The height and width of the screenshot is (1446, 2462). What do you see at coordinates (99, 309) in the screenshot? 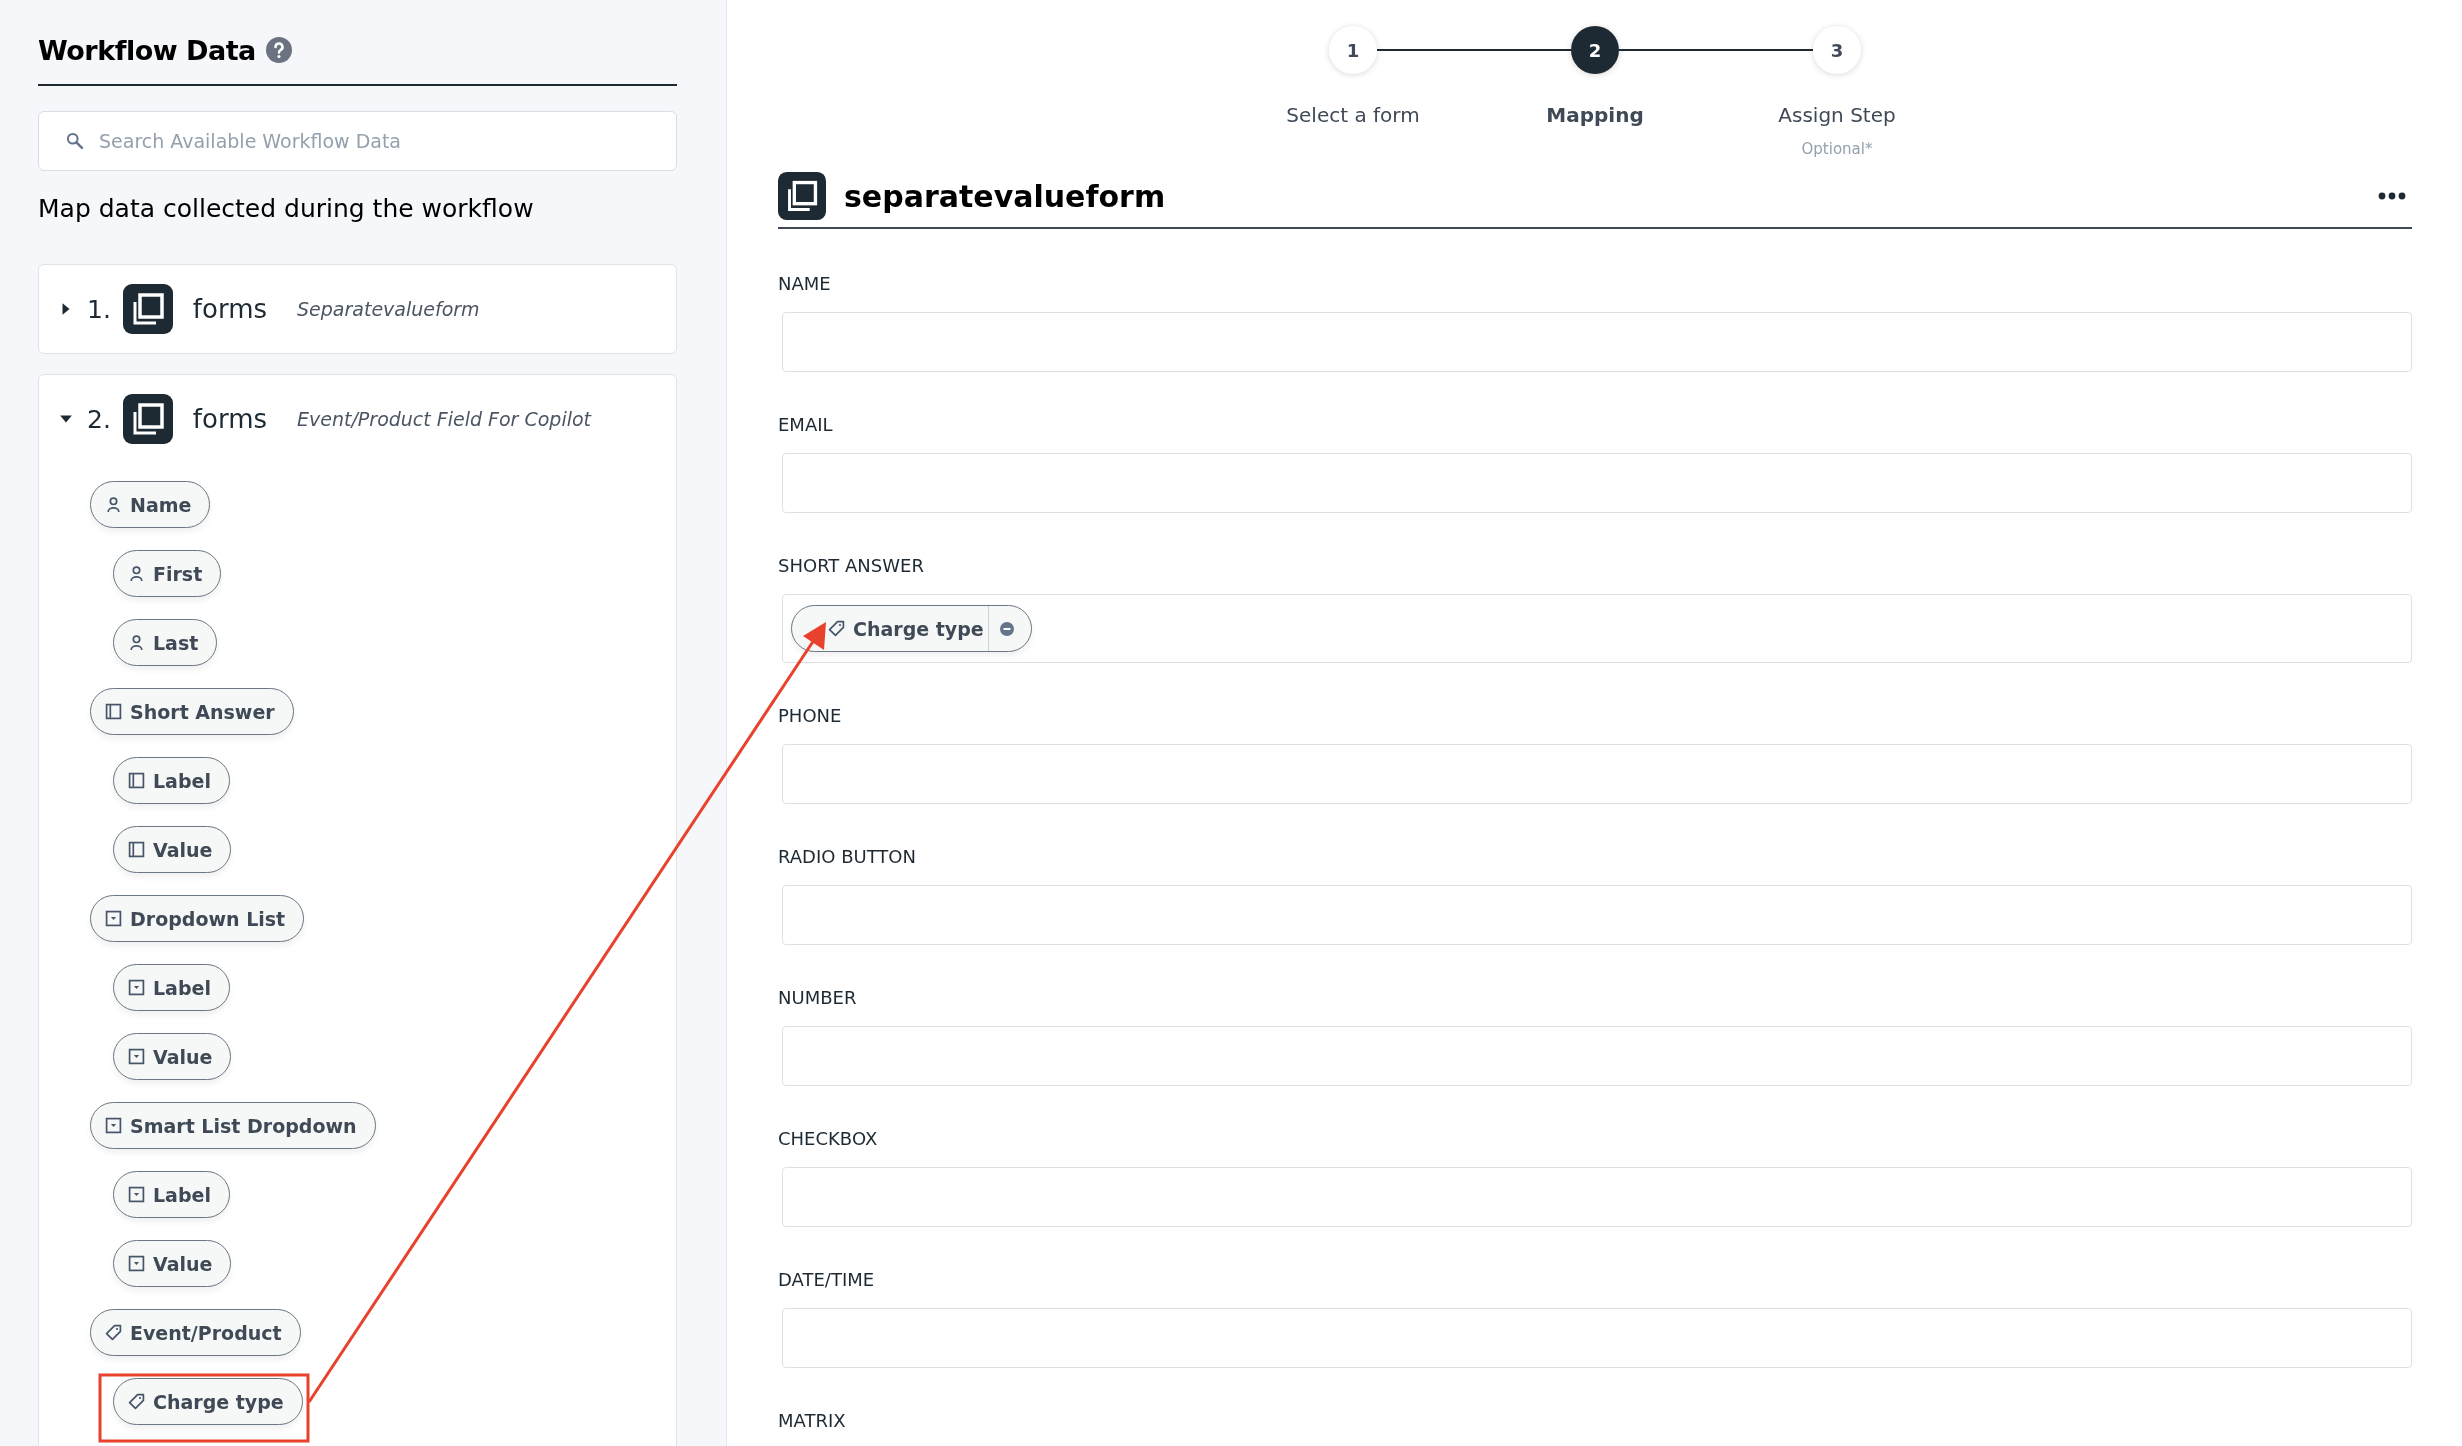
I see `source-number: 1.` at bounding box center [99, 309].